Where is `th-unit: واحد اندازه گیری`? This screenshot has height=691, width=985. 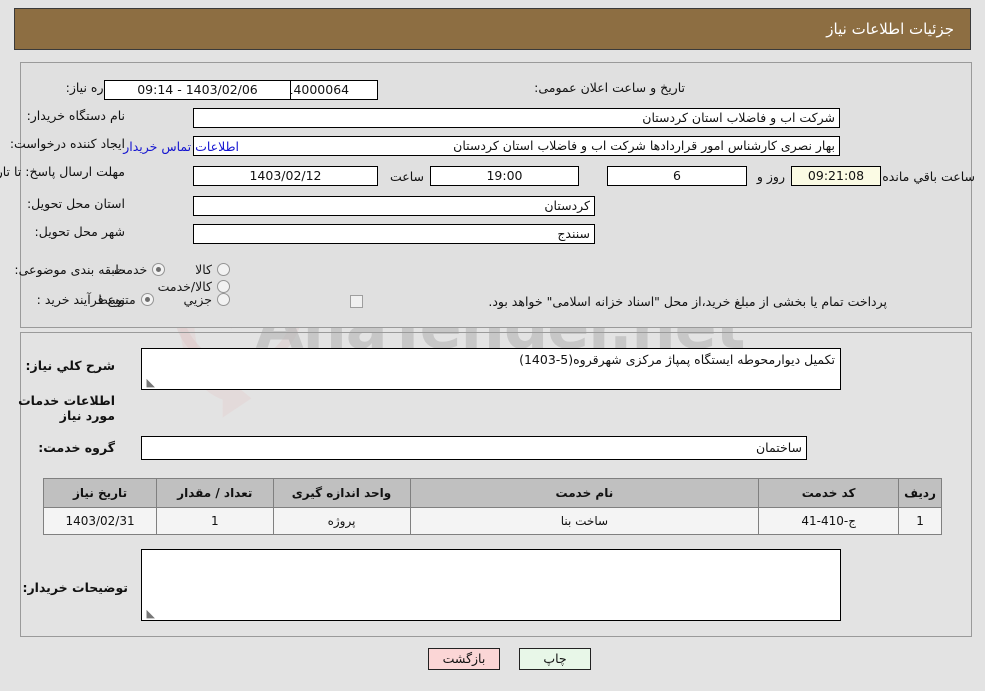 th-unit: واحد اندازه گیری is located at coordinates (341, 493).